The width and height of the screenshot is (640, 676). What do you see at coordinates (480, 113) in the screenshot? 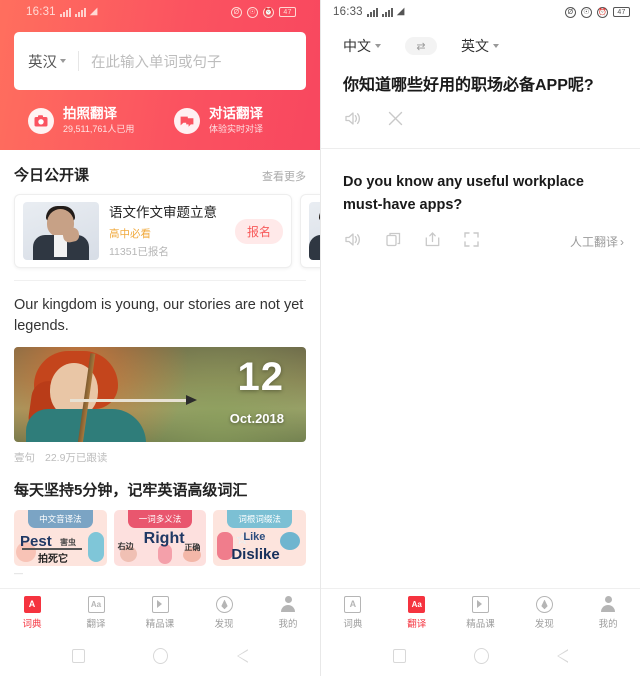
I see `source-action-row` at bounding box center [480, 113].